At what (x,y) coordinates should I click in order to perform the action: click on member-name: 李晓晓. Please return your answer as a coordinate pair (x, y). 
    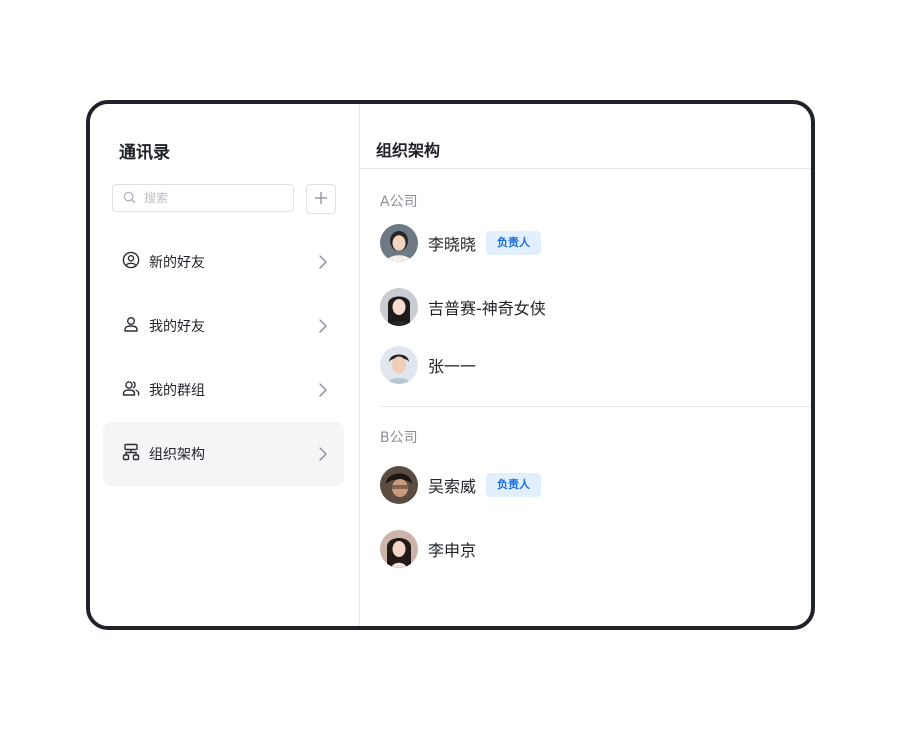
    Looking at the image, I should click on (452, 244).